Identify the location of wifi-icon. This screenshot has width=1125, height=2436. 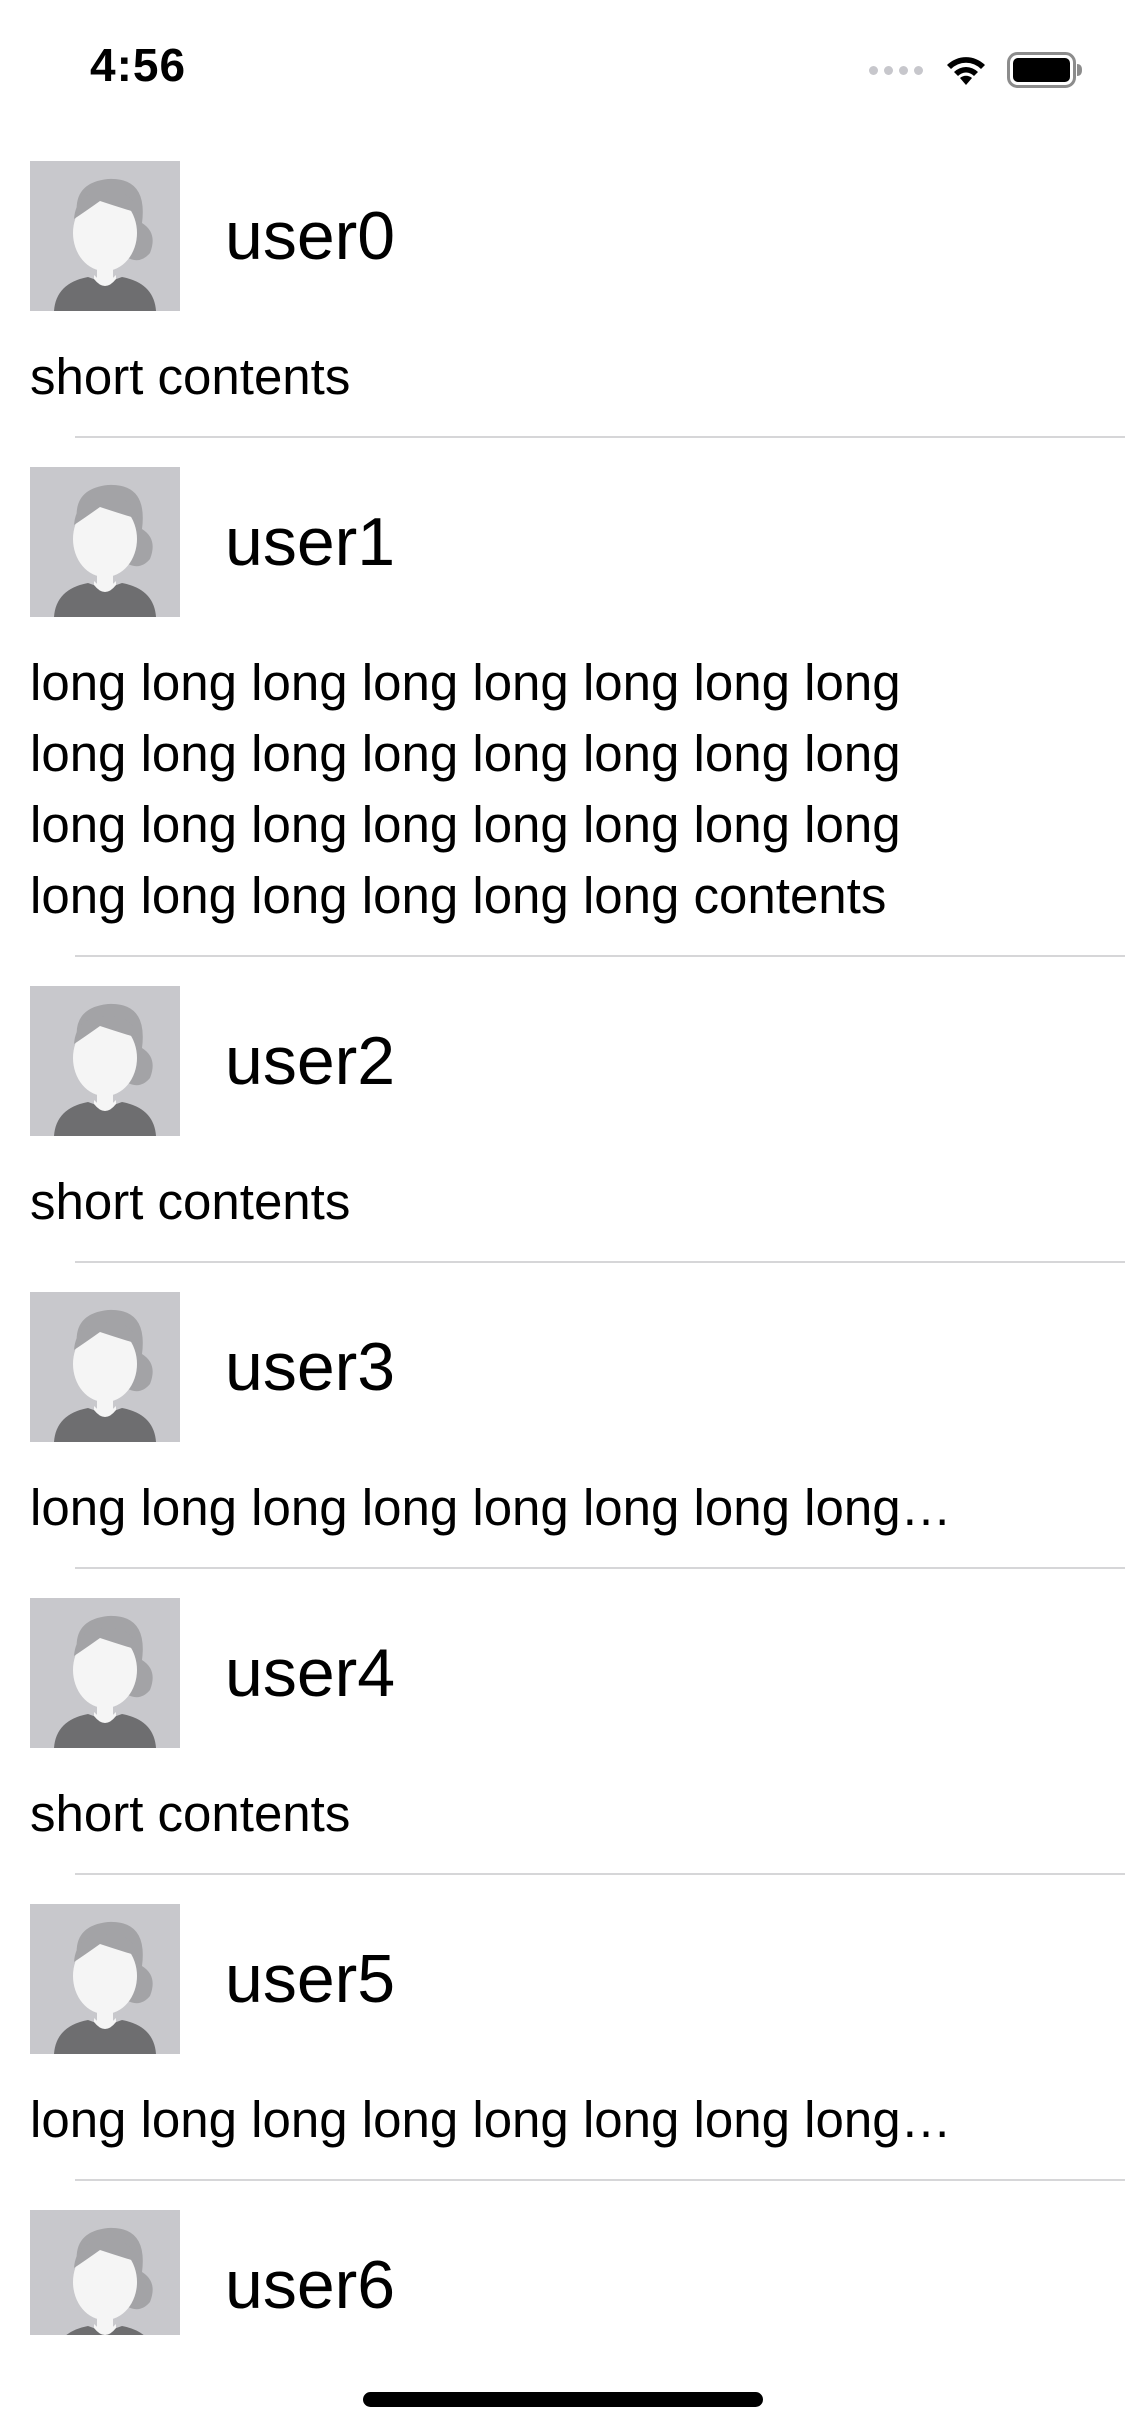
(966, 71).